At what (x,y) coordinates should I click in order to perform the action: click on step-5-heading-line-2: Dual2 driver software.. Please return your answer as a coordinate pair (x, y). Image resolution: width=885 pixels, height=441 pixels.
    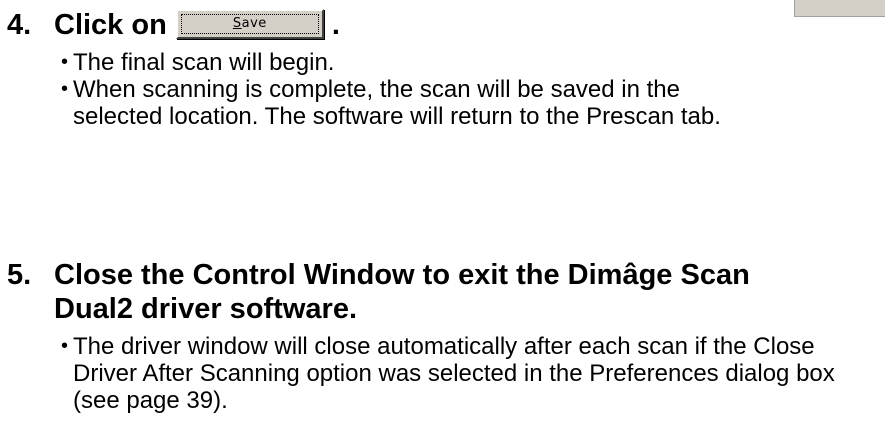
    Looking at the image, I should click on (178, 309).